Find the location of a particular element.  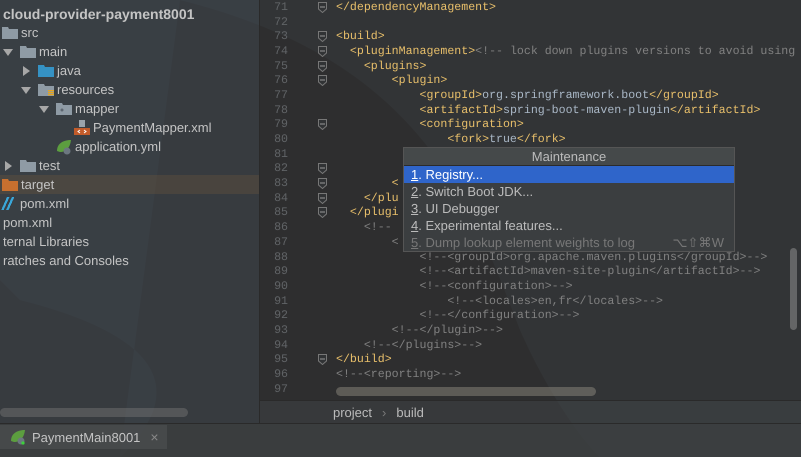

tree-item: cloud-provider-payment8001 is located at coordinates (129, 13).